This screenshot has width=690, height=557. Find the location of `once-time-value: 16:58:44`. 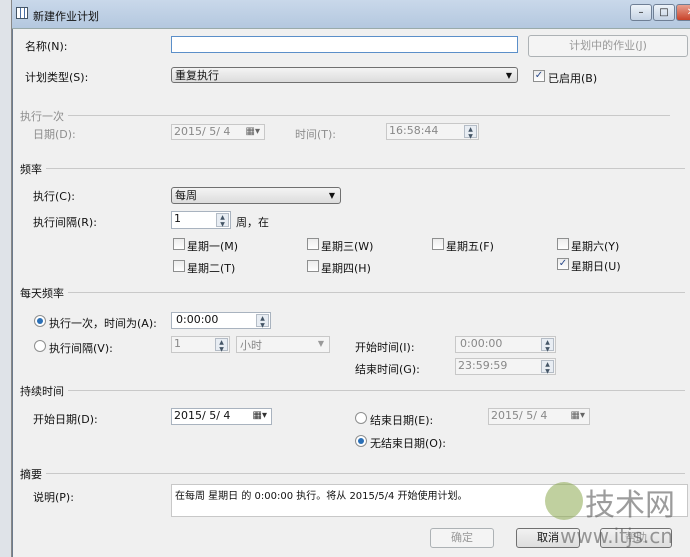

once-time-value: 16:58:44 is located at coordinates (414, 130).